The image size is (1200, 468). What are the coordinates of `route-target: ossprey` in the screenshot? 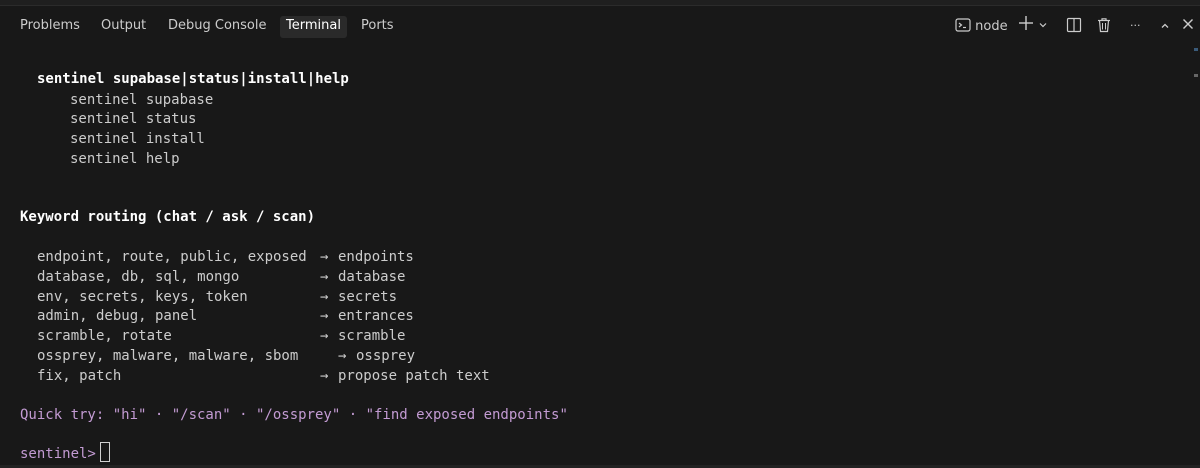 It's located at (386, 356).